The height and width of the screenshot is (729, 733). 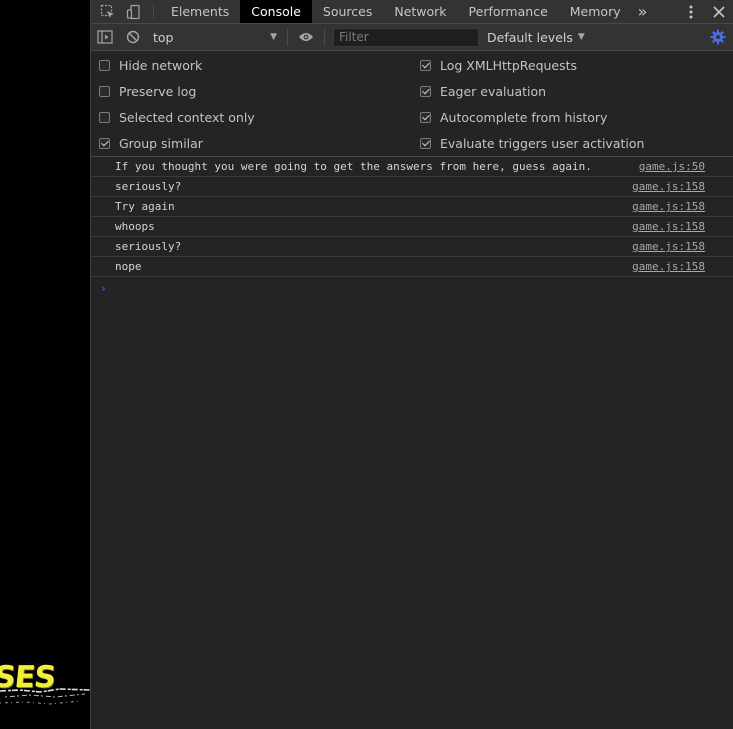 What do you see at coordinates (163, 37) in the screenshot?
I see `context-value: top` at bounding box center [163, 37].